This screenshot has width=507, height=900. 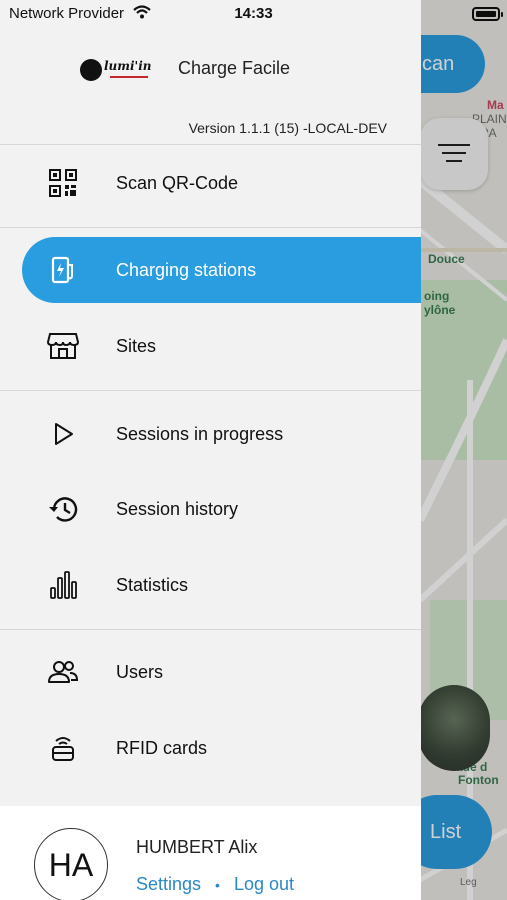 What do you see at coordinates (63, 509) in the screenshot?
I see `history-icon` at bounding box center [63, 509].